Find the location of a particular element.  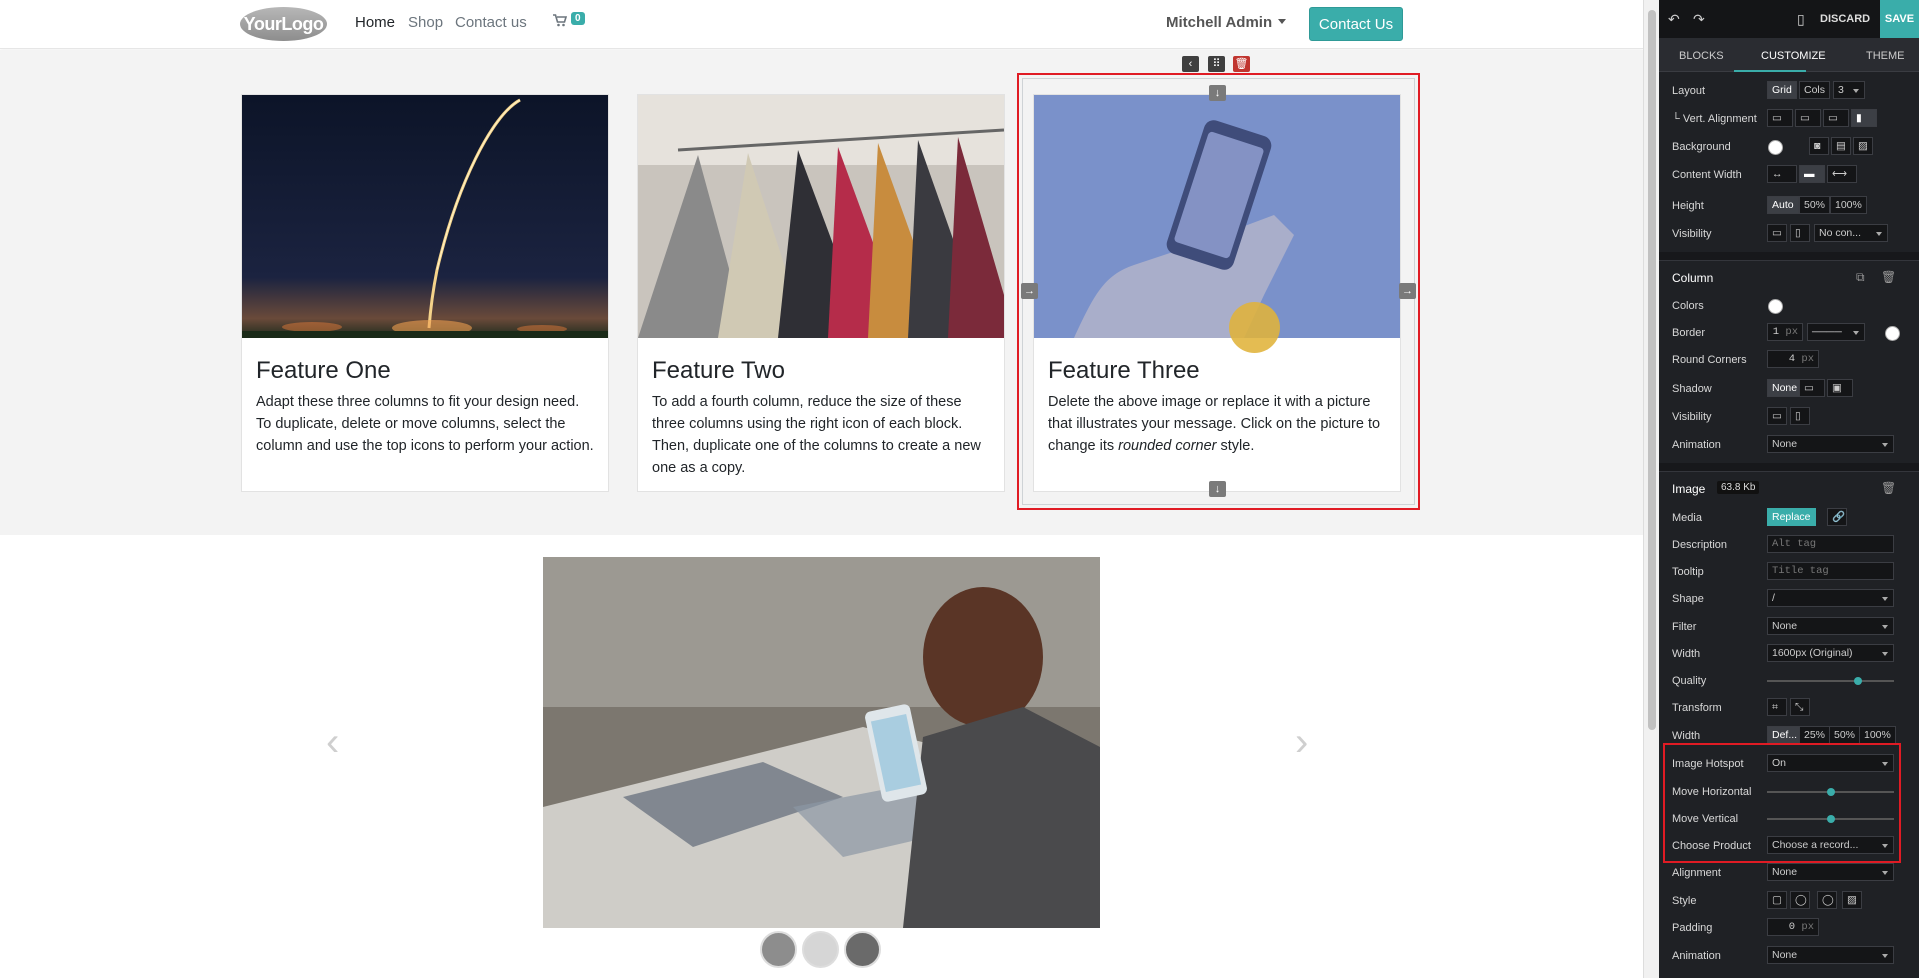

save-button: SAVE is located at coordinates (1899, 19).